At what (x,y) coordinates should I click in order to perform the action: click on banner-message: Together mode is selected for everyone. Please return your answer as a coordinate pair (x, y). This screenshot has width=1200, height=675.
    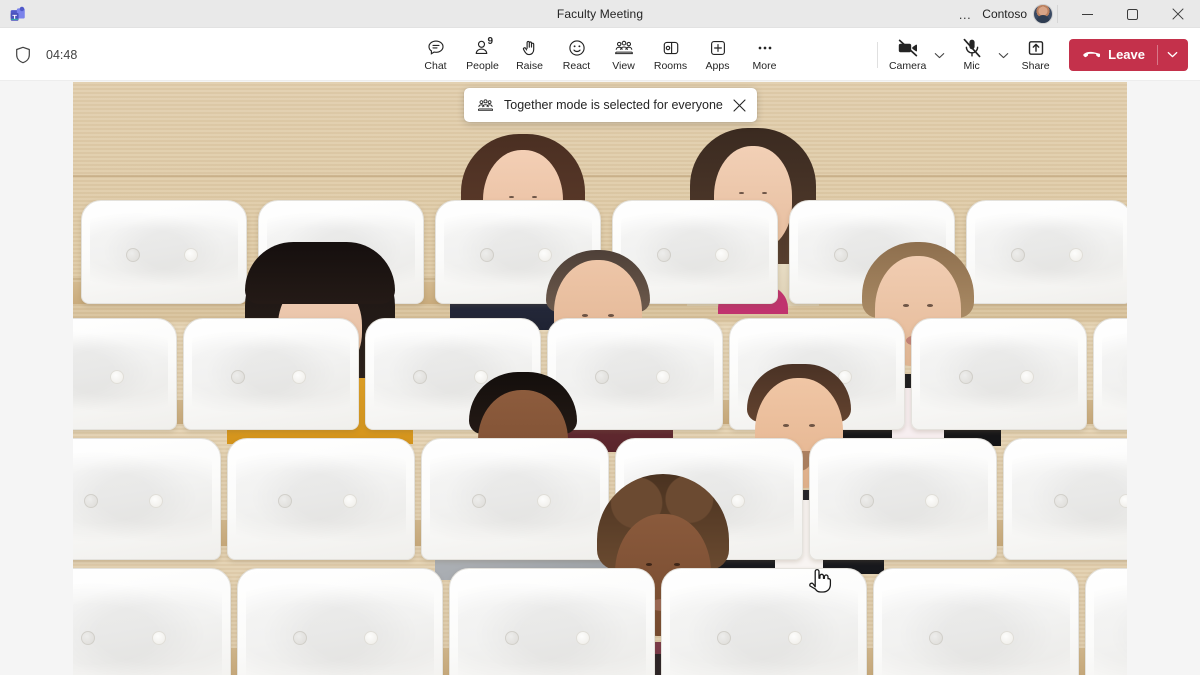
    Looking at the image, I should click on (613, 105).